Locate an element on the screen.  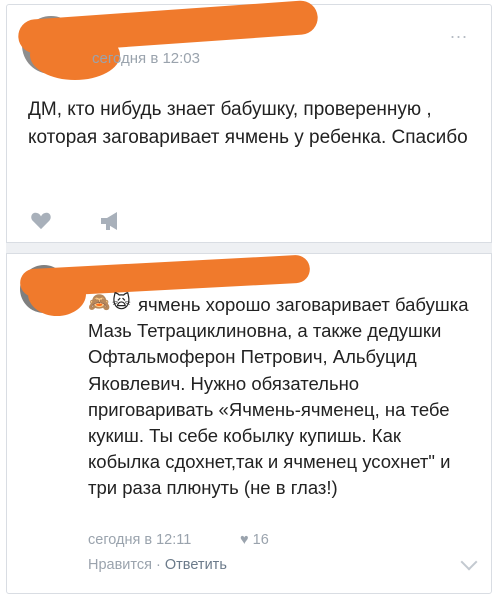
like-heart-icon is located at coordinates (41, 223).